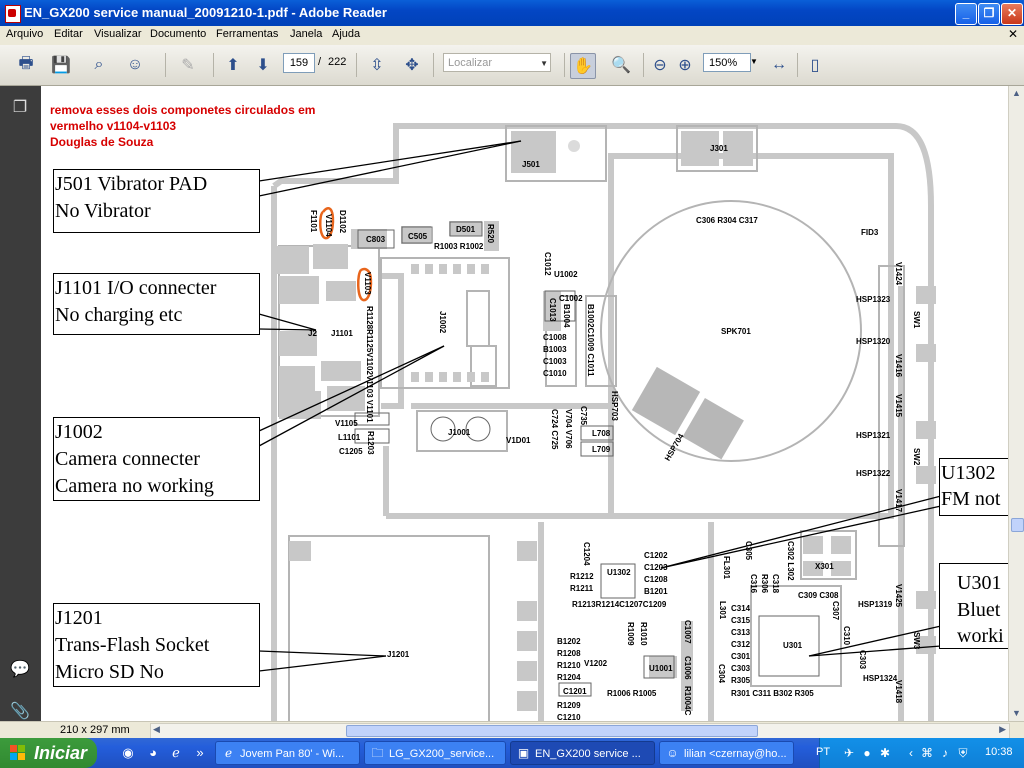 The height and width of the screenshot is (768, 1024). Describe the element at coordinates (20, 108) in the screenshot. I see `pages-panel-icon: ❐` at that location.